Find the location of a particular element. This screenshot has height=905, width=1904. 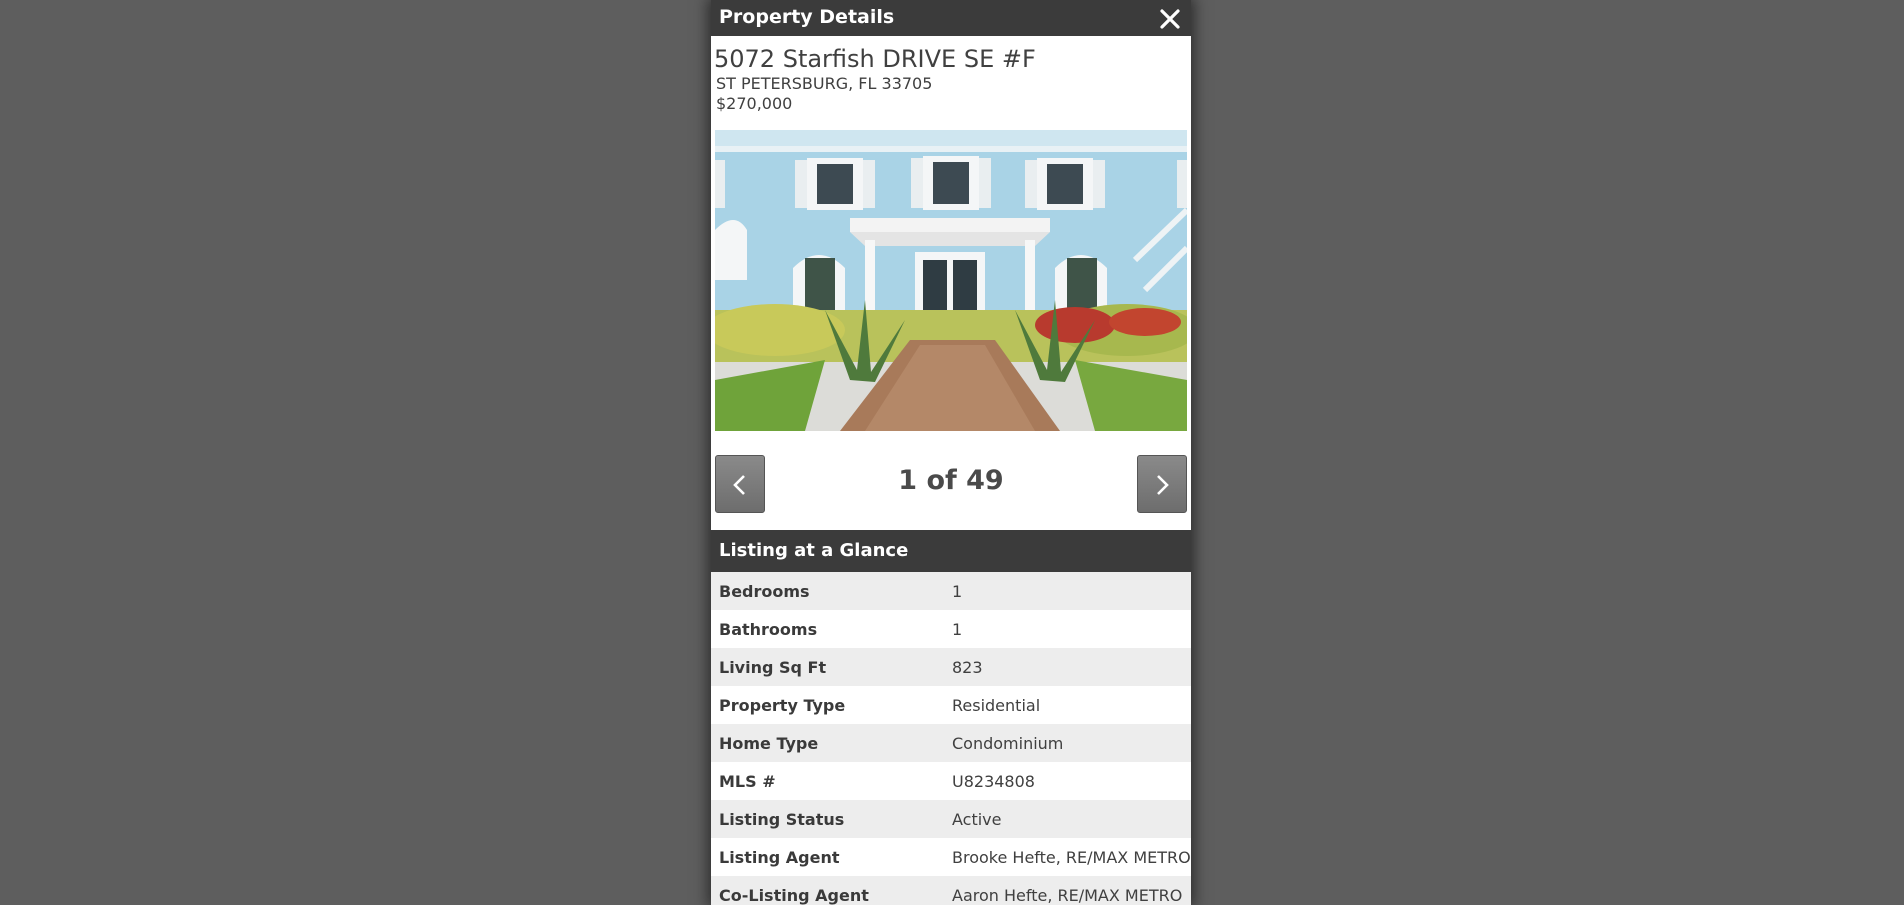

table-row: Living Sq Ft 823 is located at coordinates (951, 667).